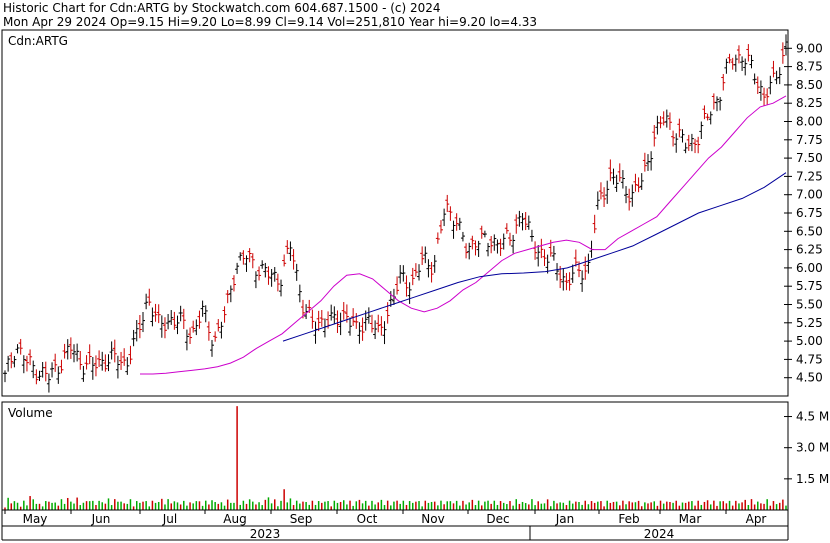 The image size is (830, 543). Describe the element at coordinates (809, 268) in the screenshot. I see `price-tick-label: 6.00` at that location.